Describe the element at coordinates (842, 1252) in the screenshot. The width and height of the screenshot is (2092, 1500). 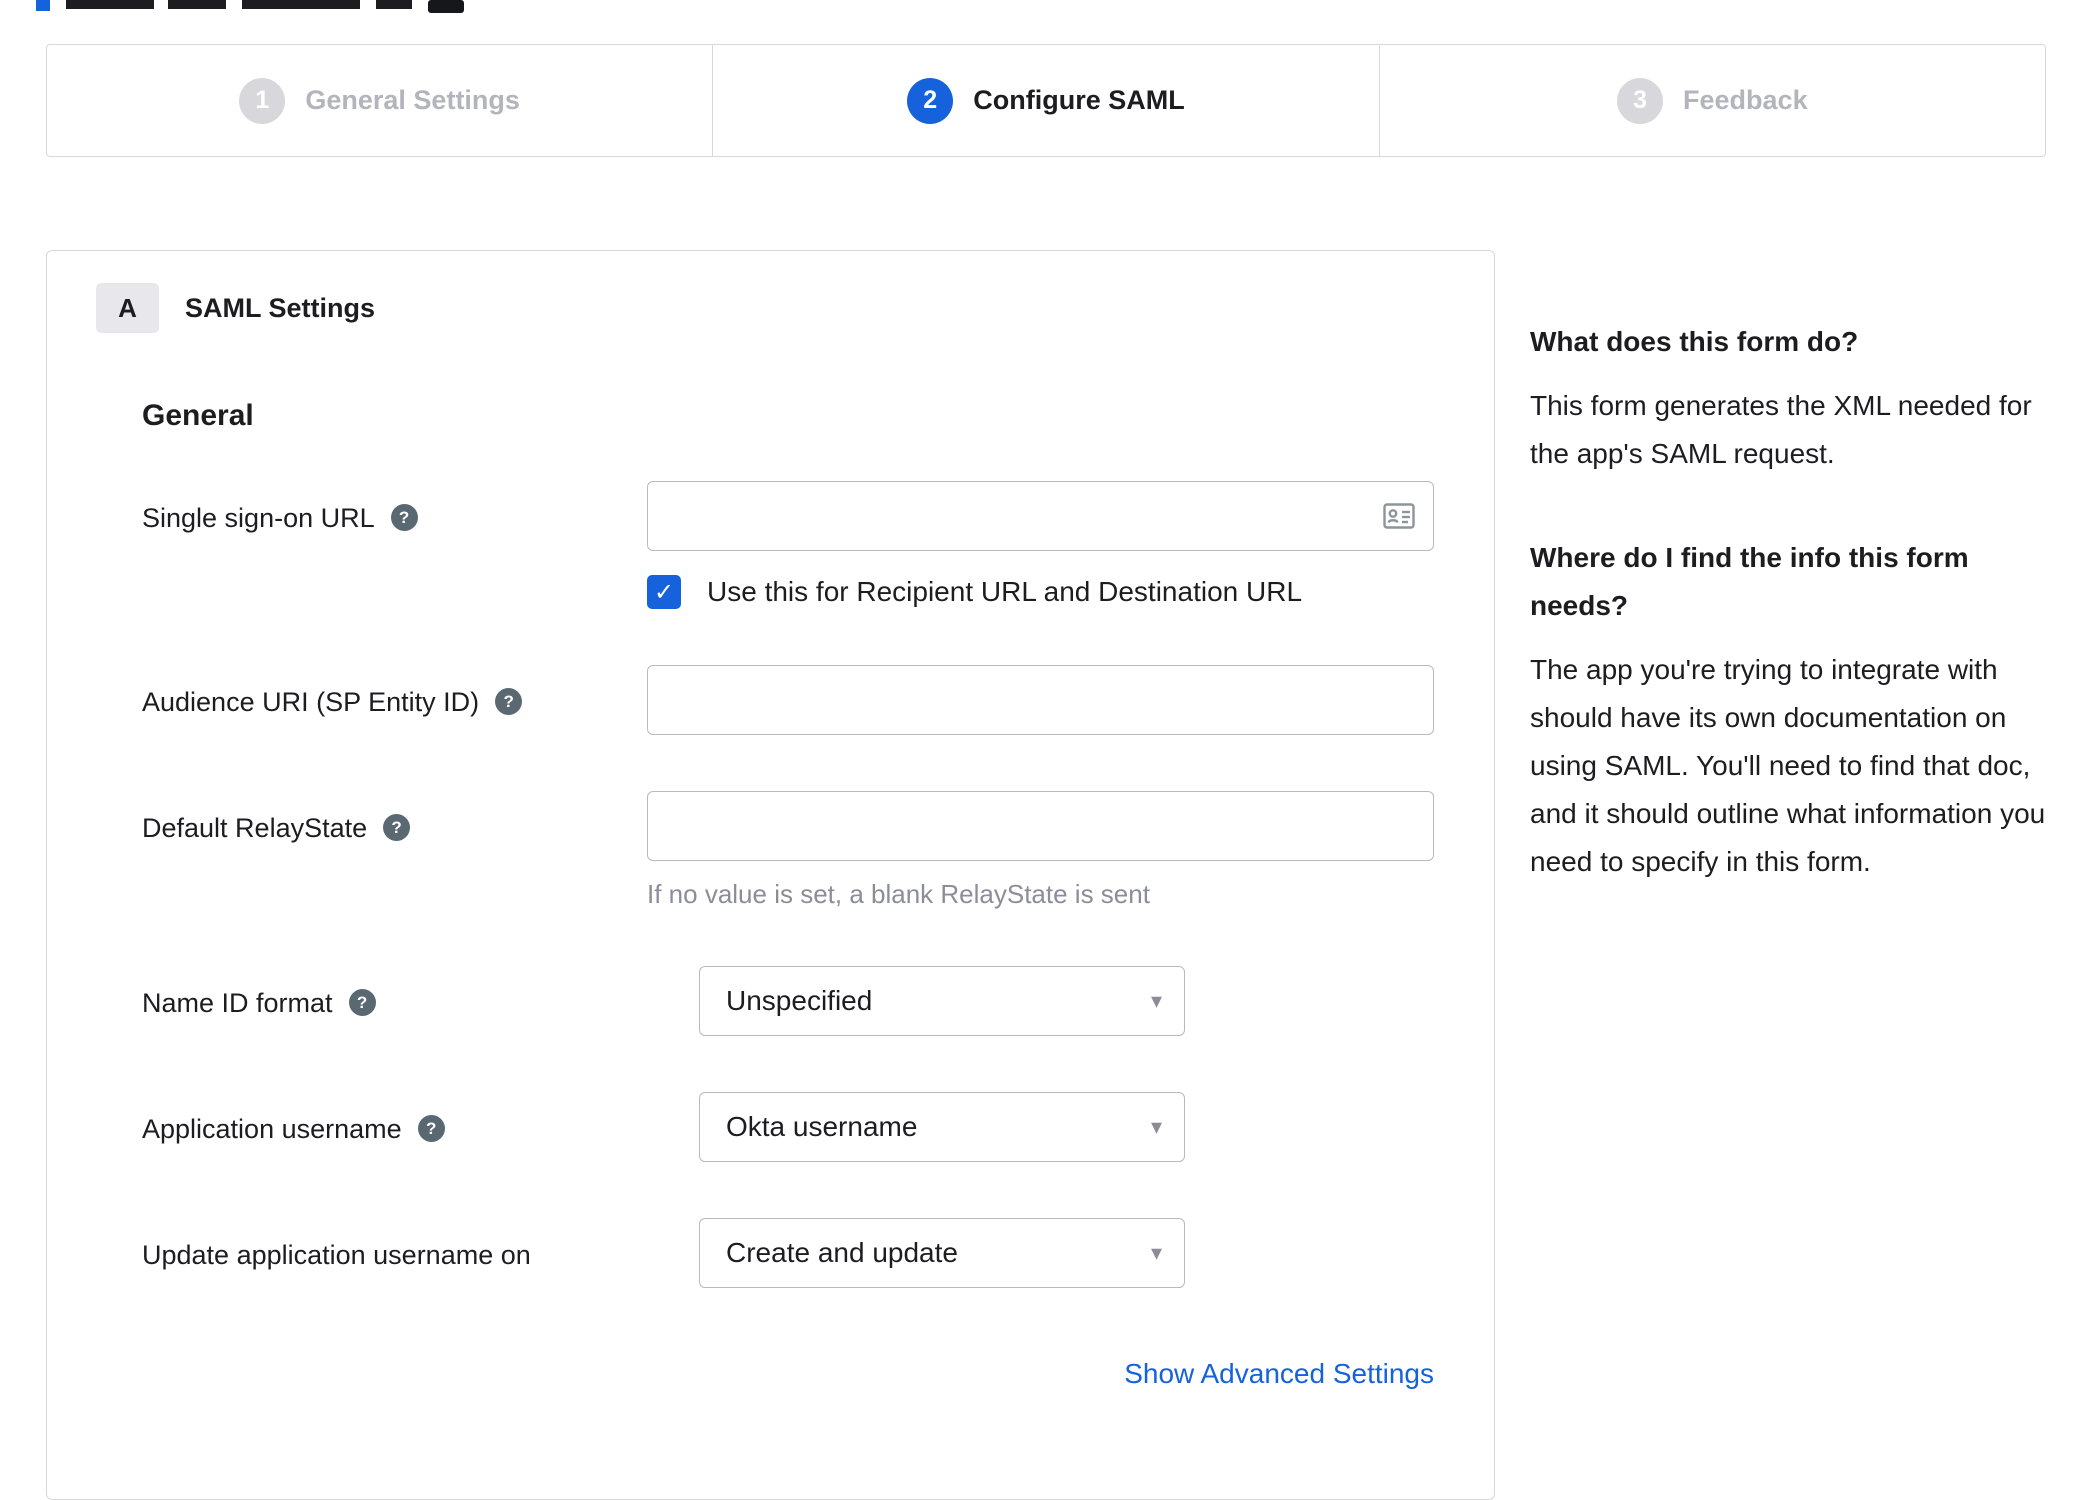
I see `update-app-username-value: Create and update` at that location.